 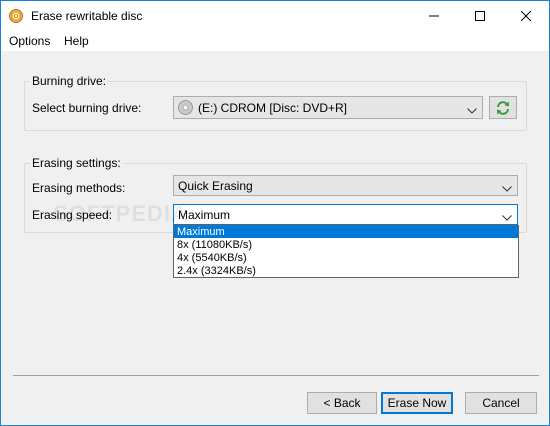 I want to click on speed-option-8x: 8x (11080KB/s), so click(x=346, y=245).